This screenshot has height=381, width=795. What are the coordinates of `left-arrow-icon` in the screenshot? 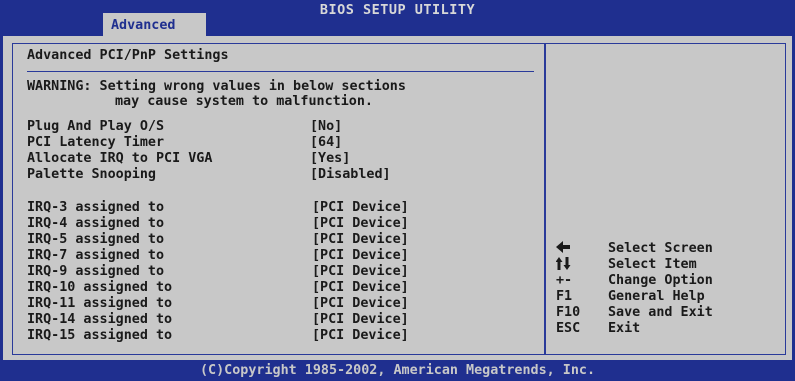 It's located at (576, 249).